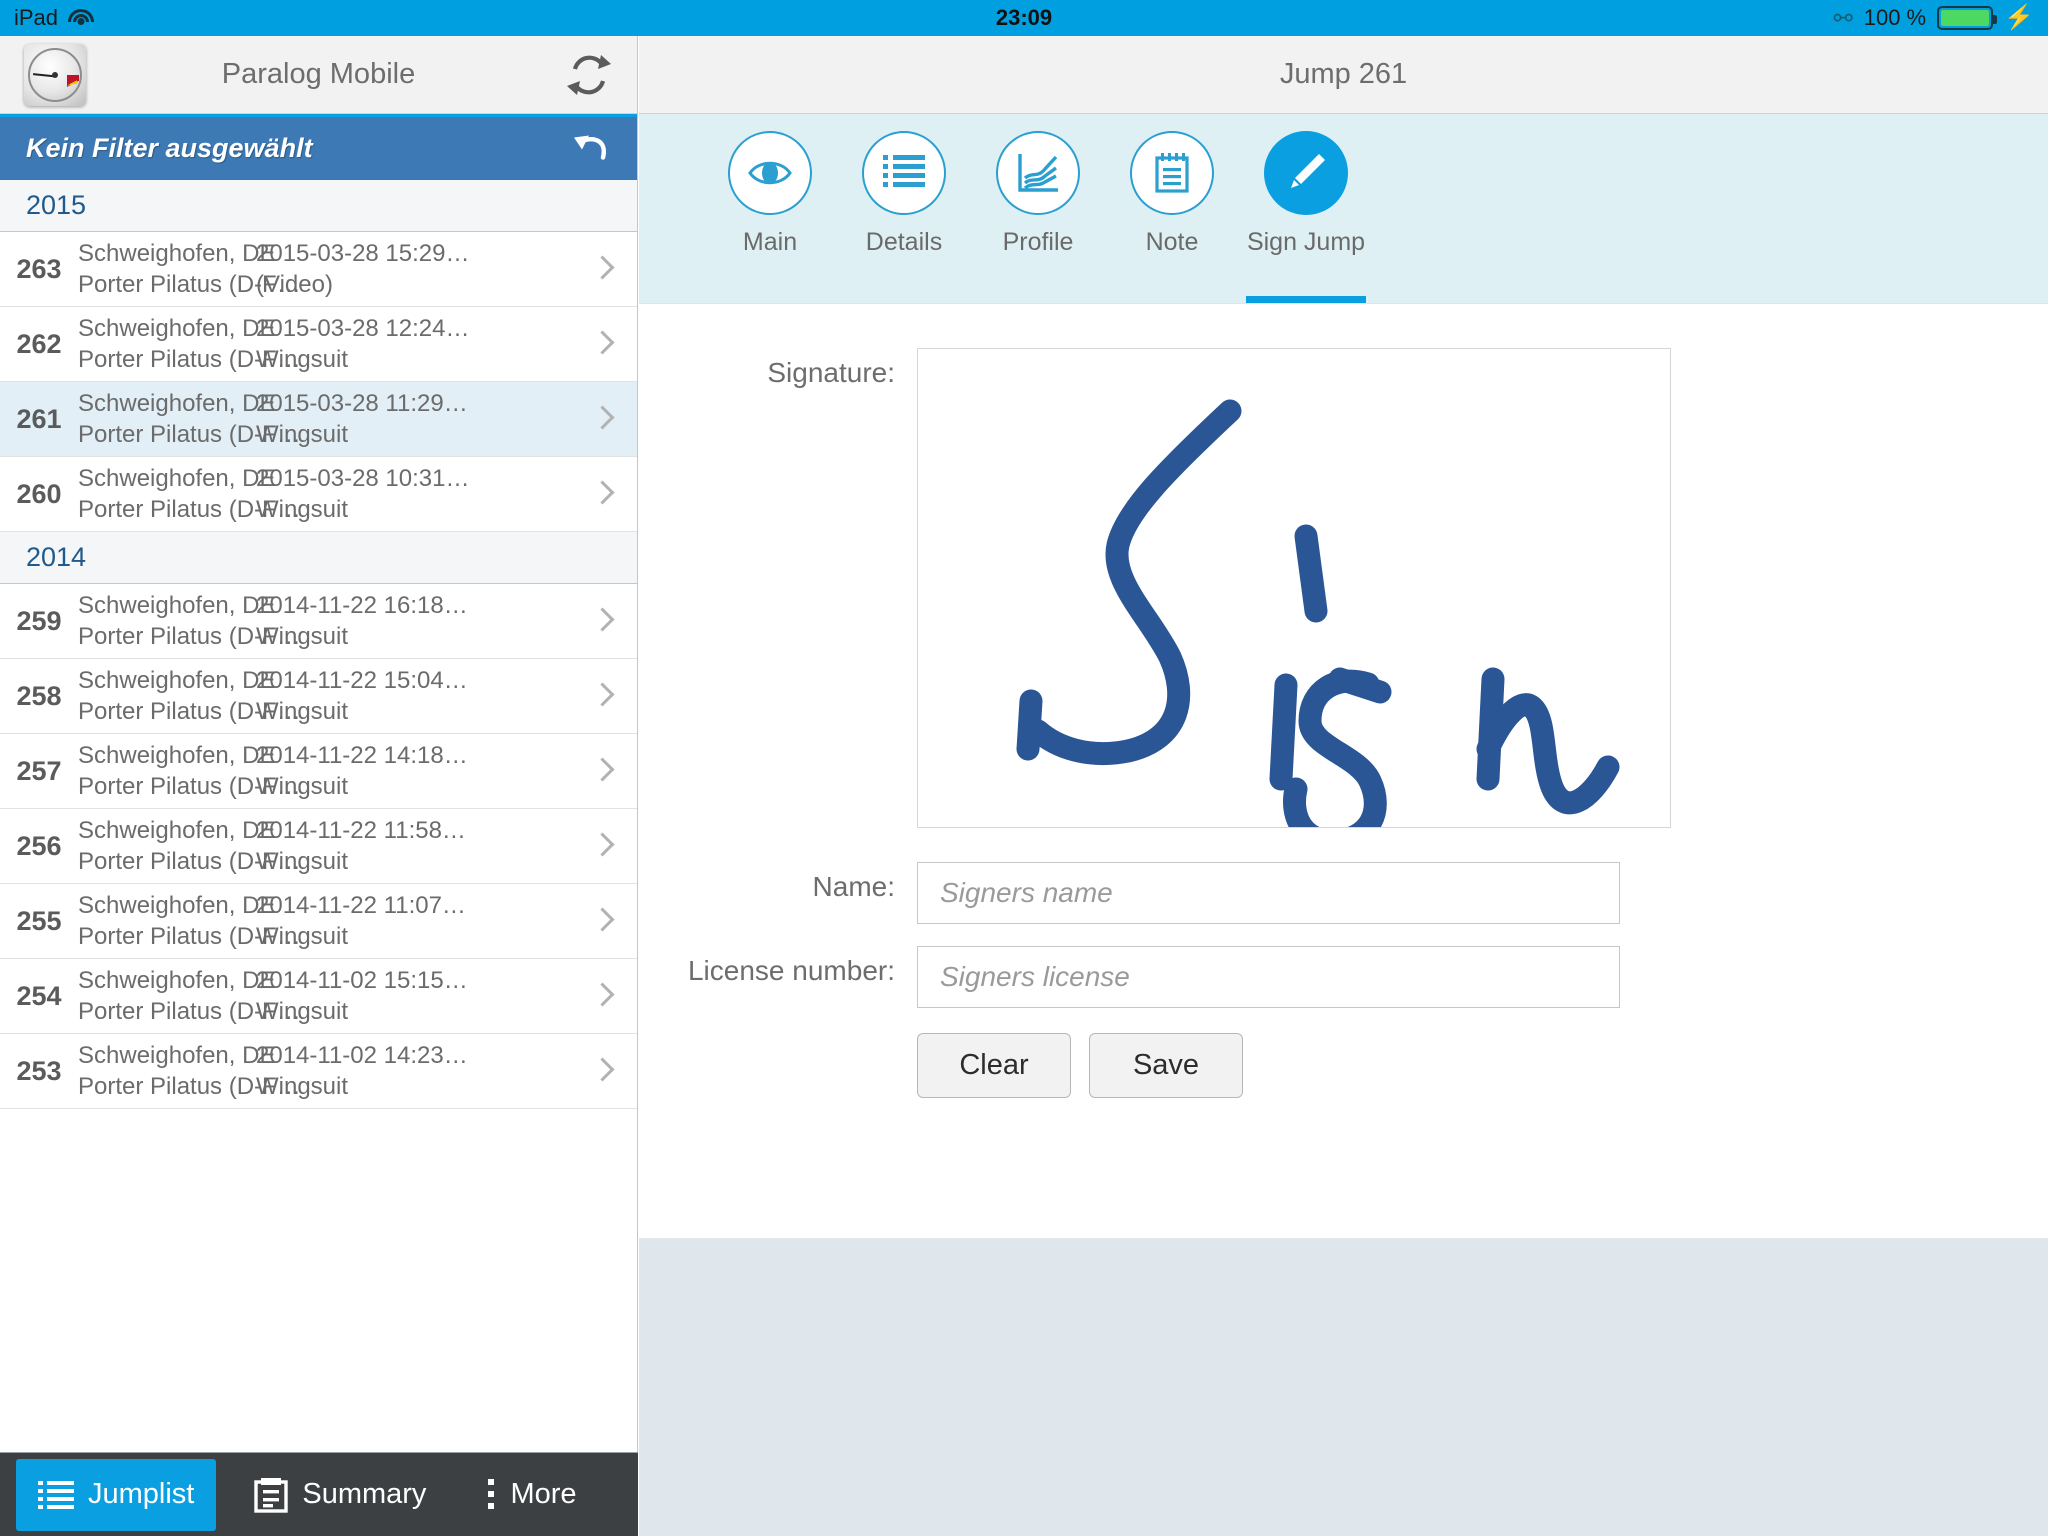 Image resolution: width=2048 pixels, height=1536 pixels. I want to click on tab-label-main: Main, so click(770, 242).